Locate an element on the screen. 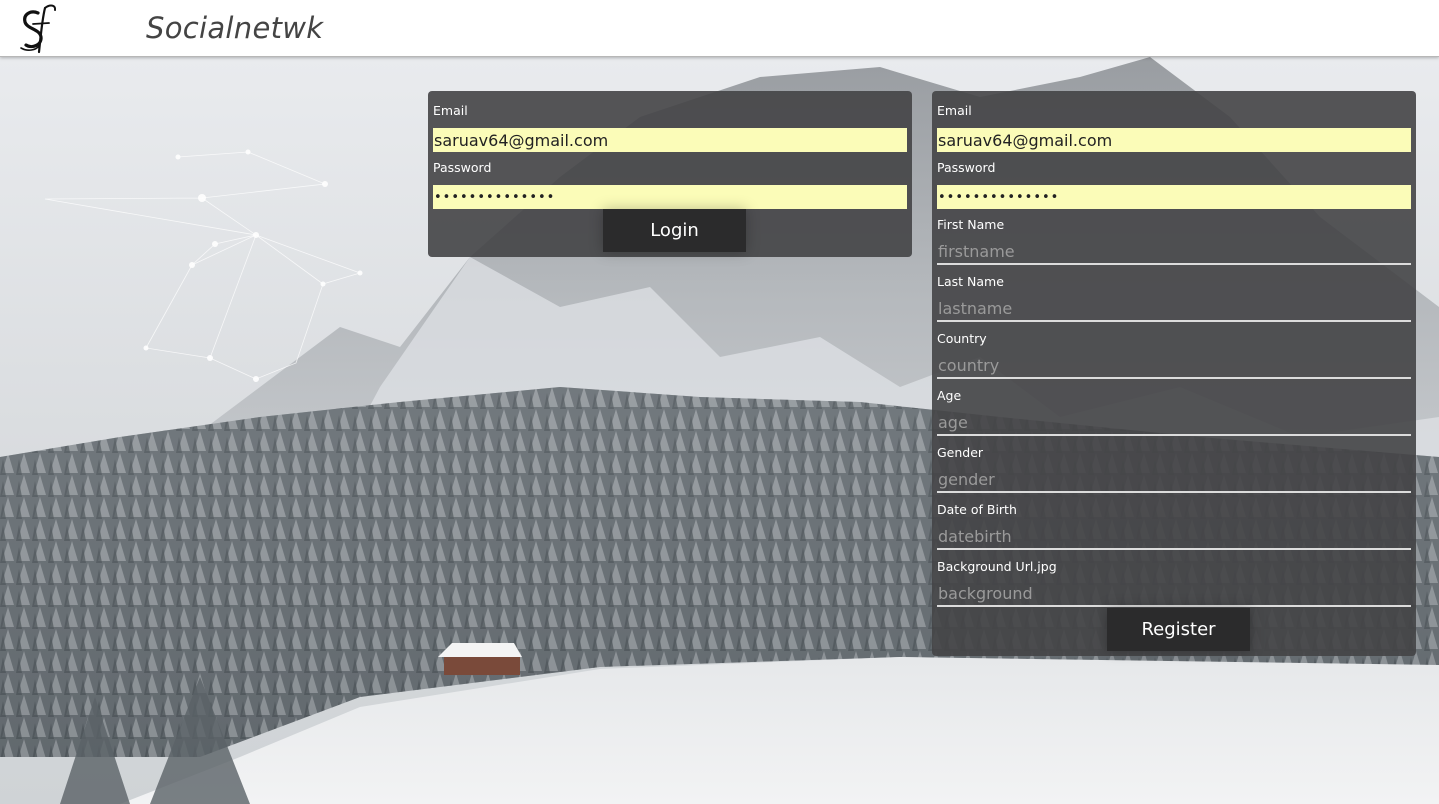 Image resolution: width=1439 pixels, height=804 pixels. age-label: Age is located at coordinates (949, 395).